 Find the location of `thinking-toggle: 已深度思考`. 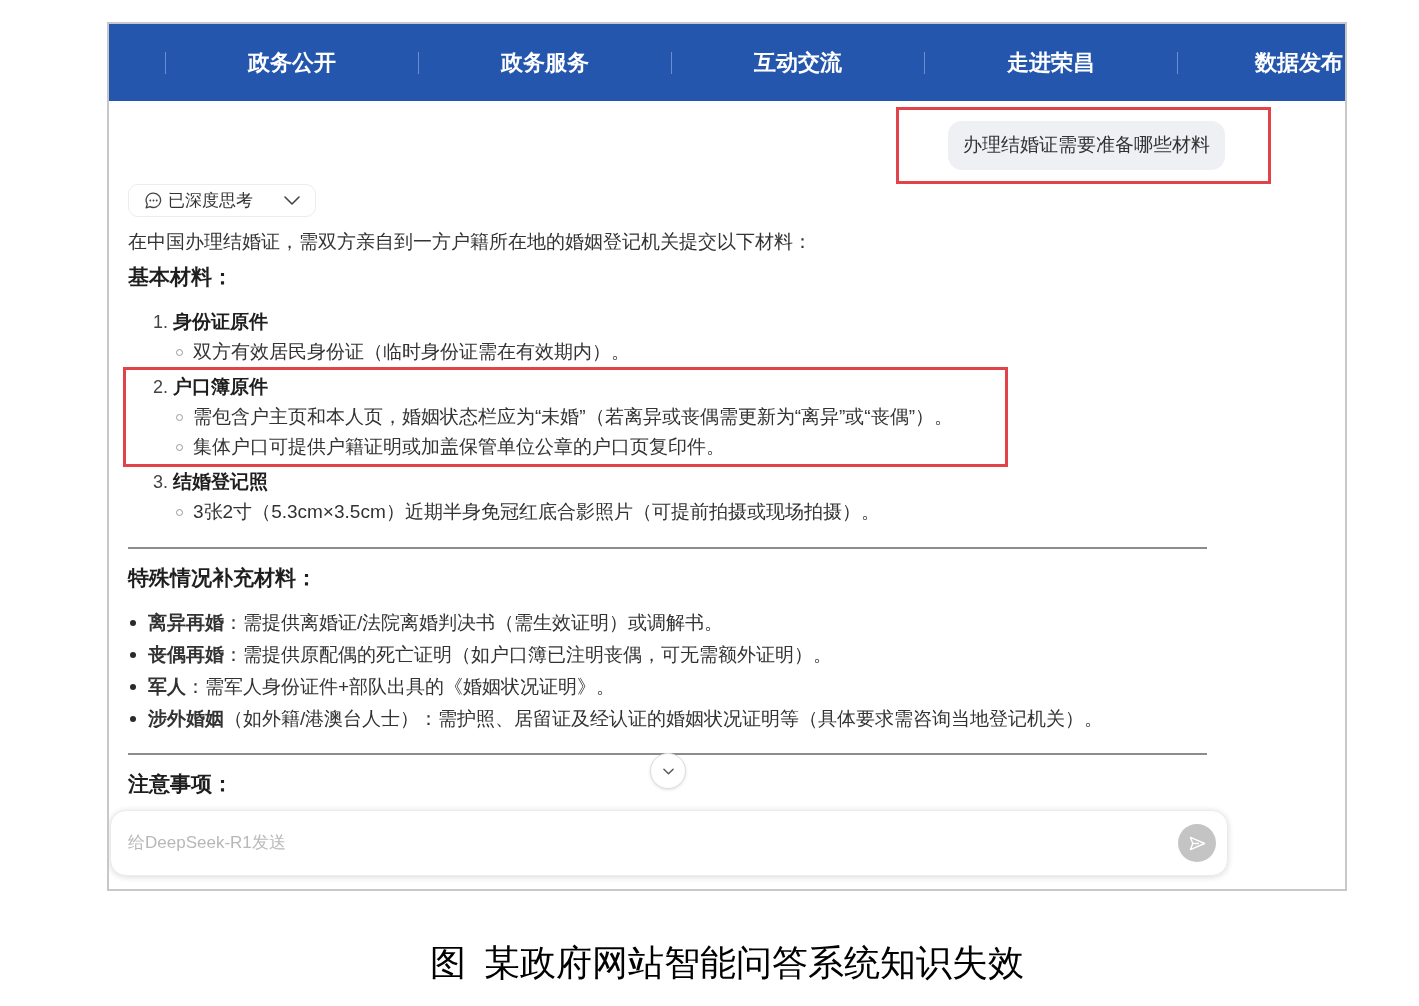

thinking-toggle: 已深度思考 is located at coordinates (222, 200).